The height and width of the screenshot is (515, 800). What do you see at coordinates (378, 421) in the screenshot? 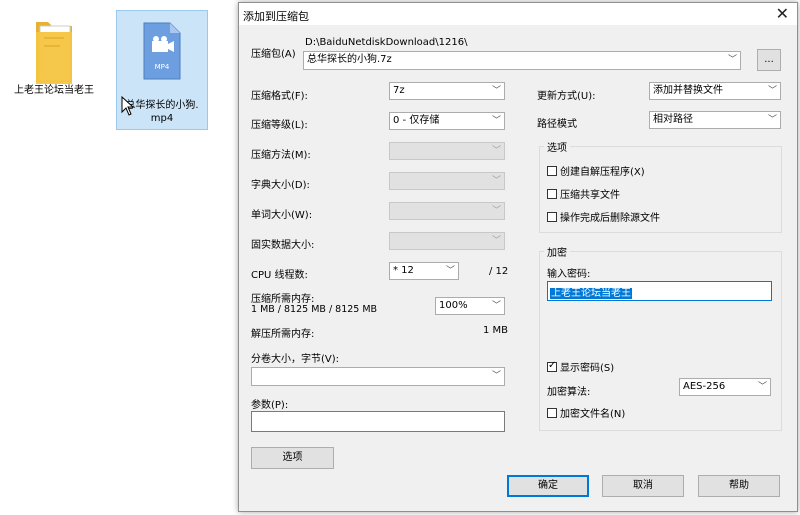
I see `params-input` at bounding box center [378, 421].